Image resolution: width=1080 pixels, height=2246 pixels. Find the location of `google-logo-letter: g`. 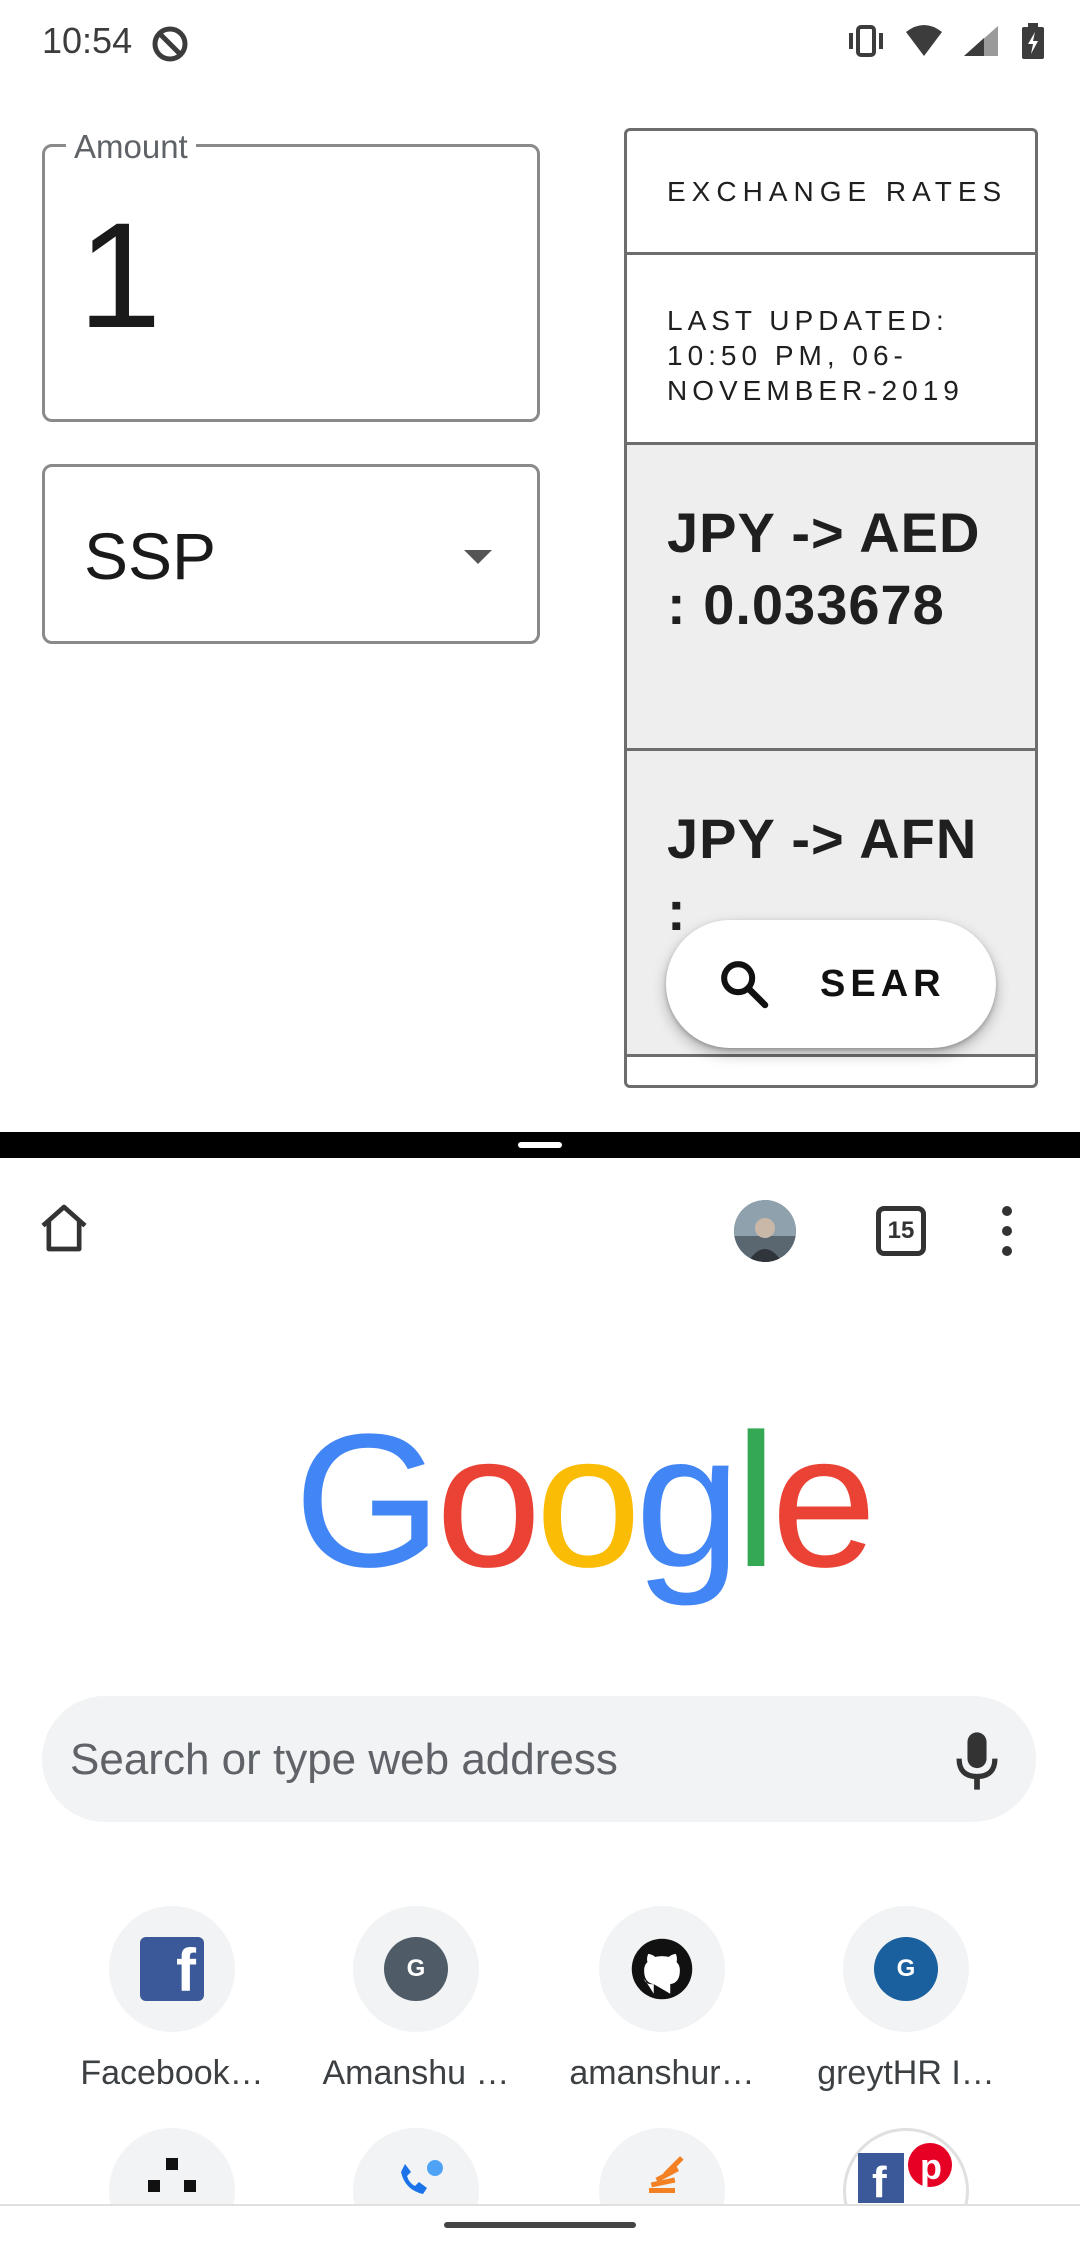

google-logo-letter: g is located at coordinates (688, 1501).